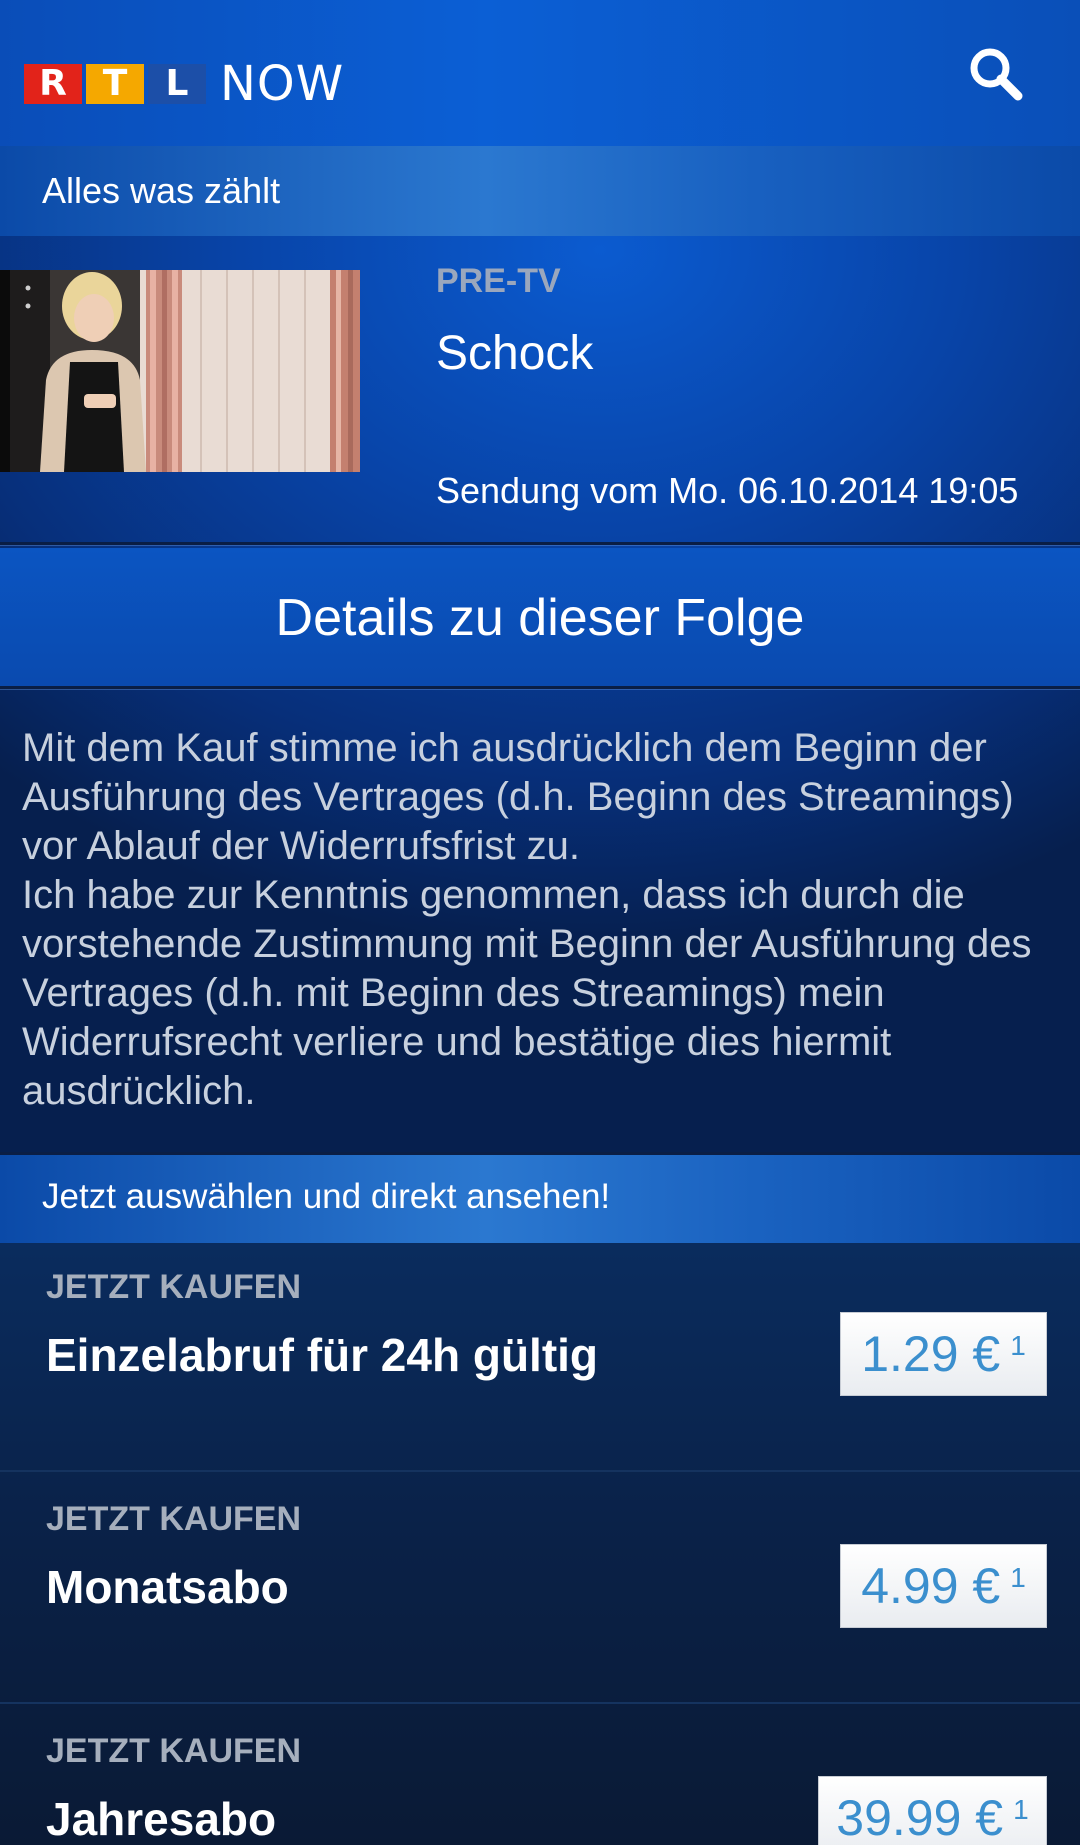 This screenshot has height=1845, width=1080. I want to click on details-header: Details zu dieser Folge, so click(540, 617).